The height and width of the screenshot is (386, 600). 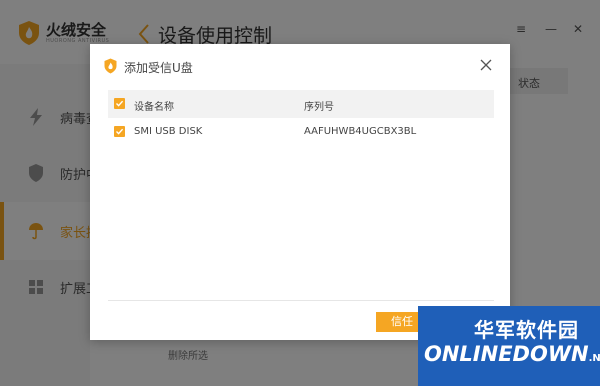 What do you see at coordinates (168, 131) in the screenshot?
I see `device-name: SMI USB DISK` at bounding box center [168, 131].